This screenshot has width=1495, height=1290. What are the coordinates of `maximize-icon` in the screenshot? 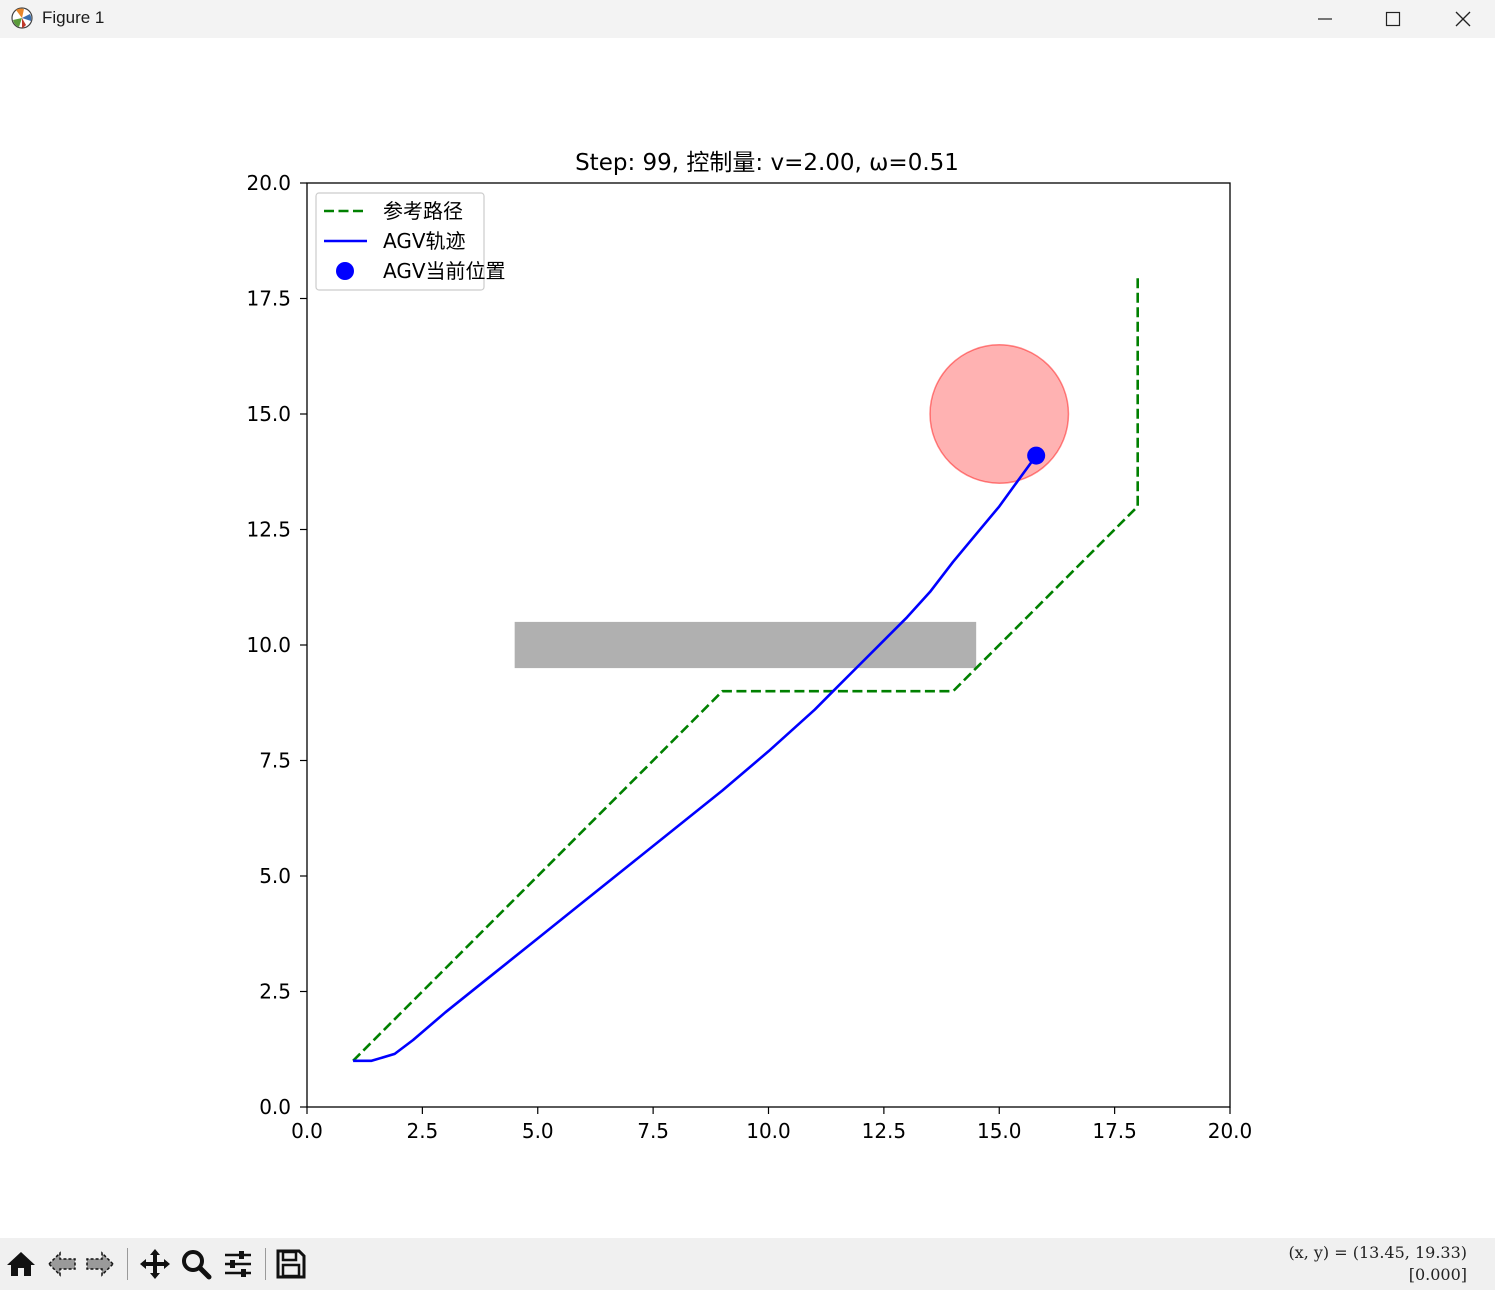 It's located at (1393, 19).